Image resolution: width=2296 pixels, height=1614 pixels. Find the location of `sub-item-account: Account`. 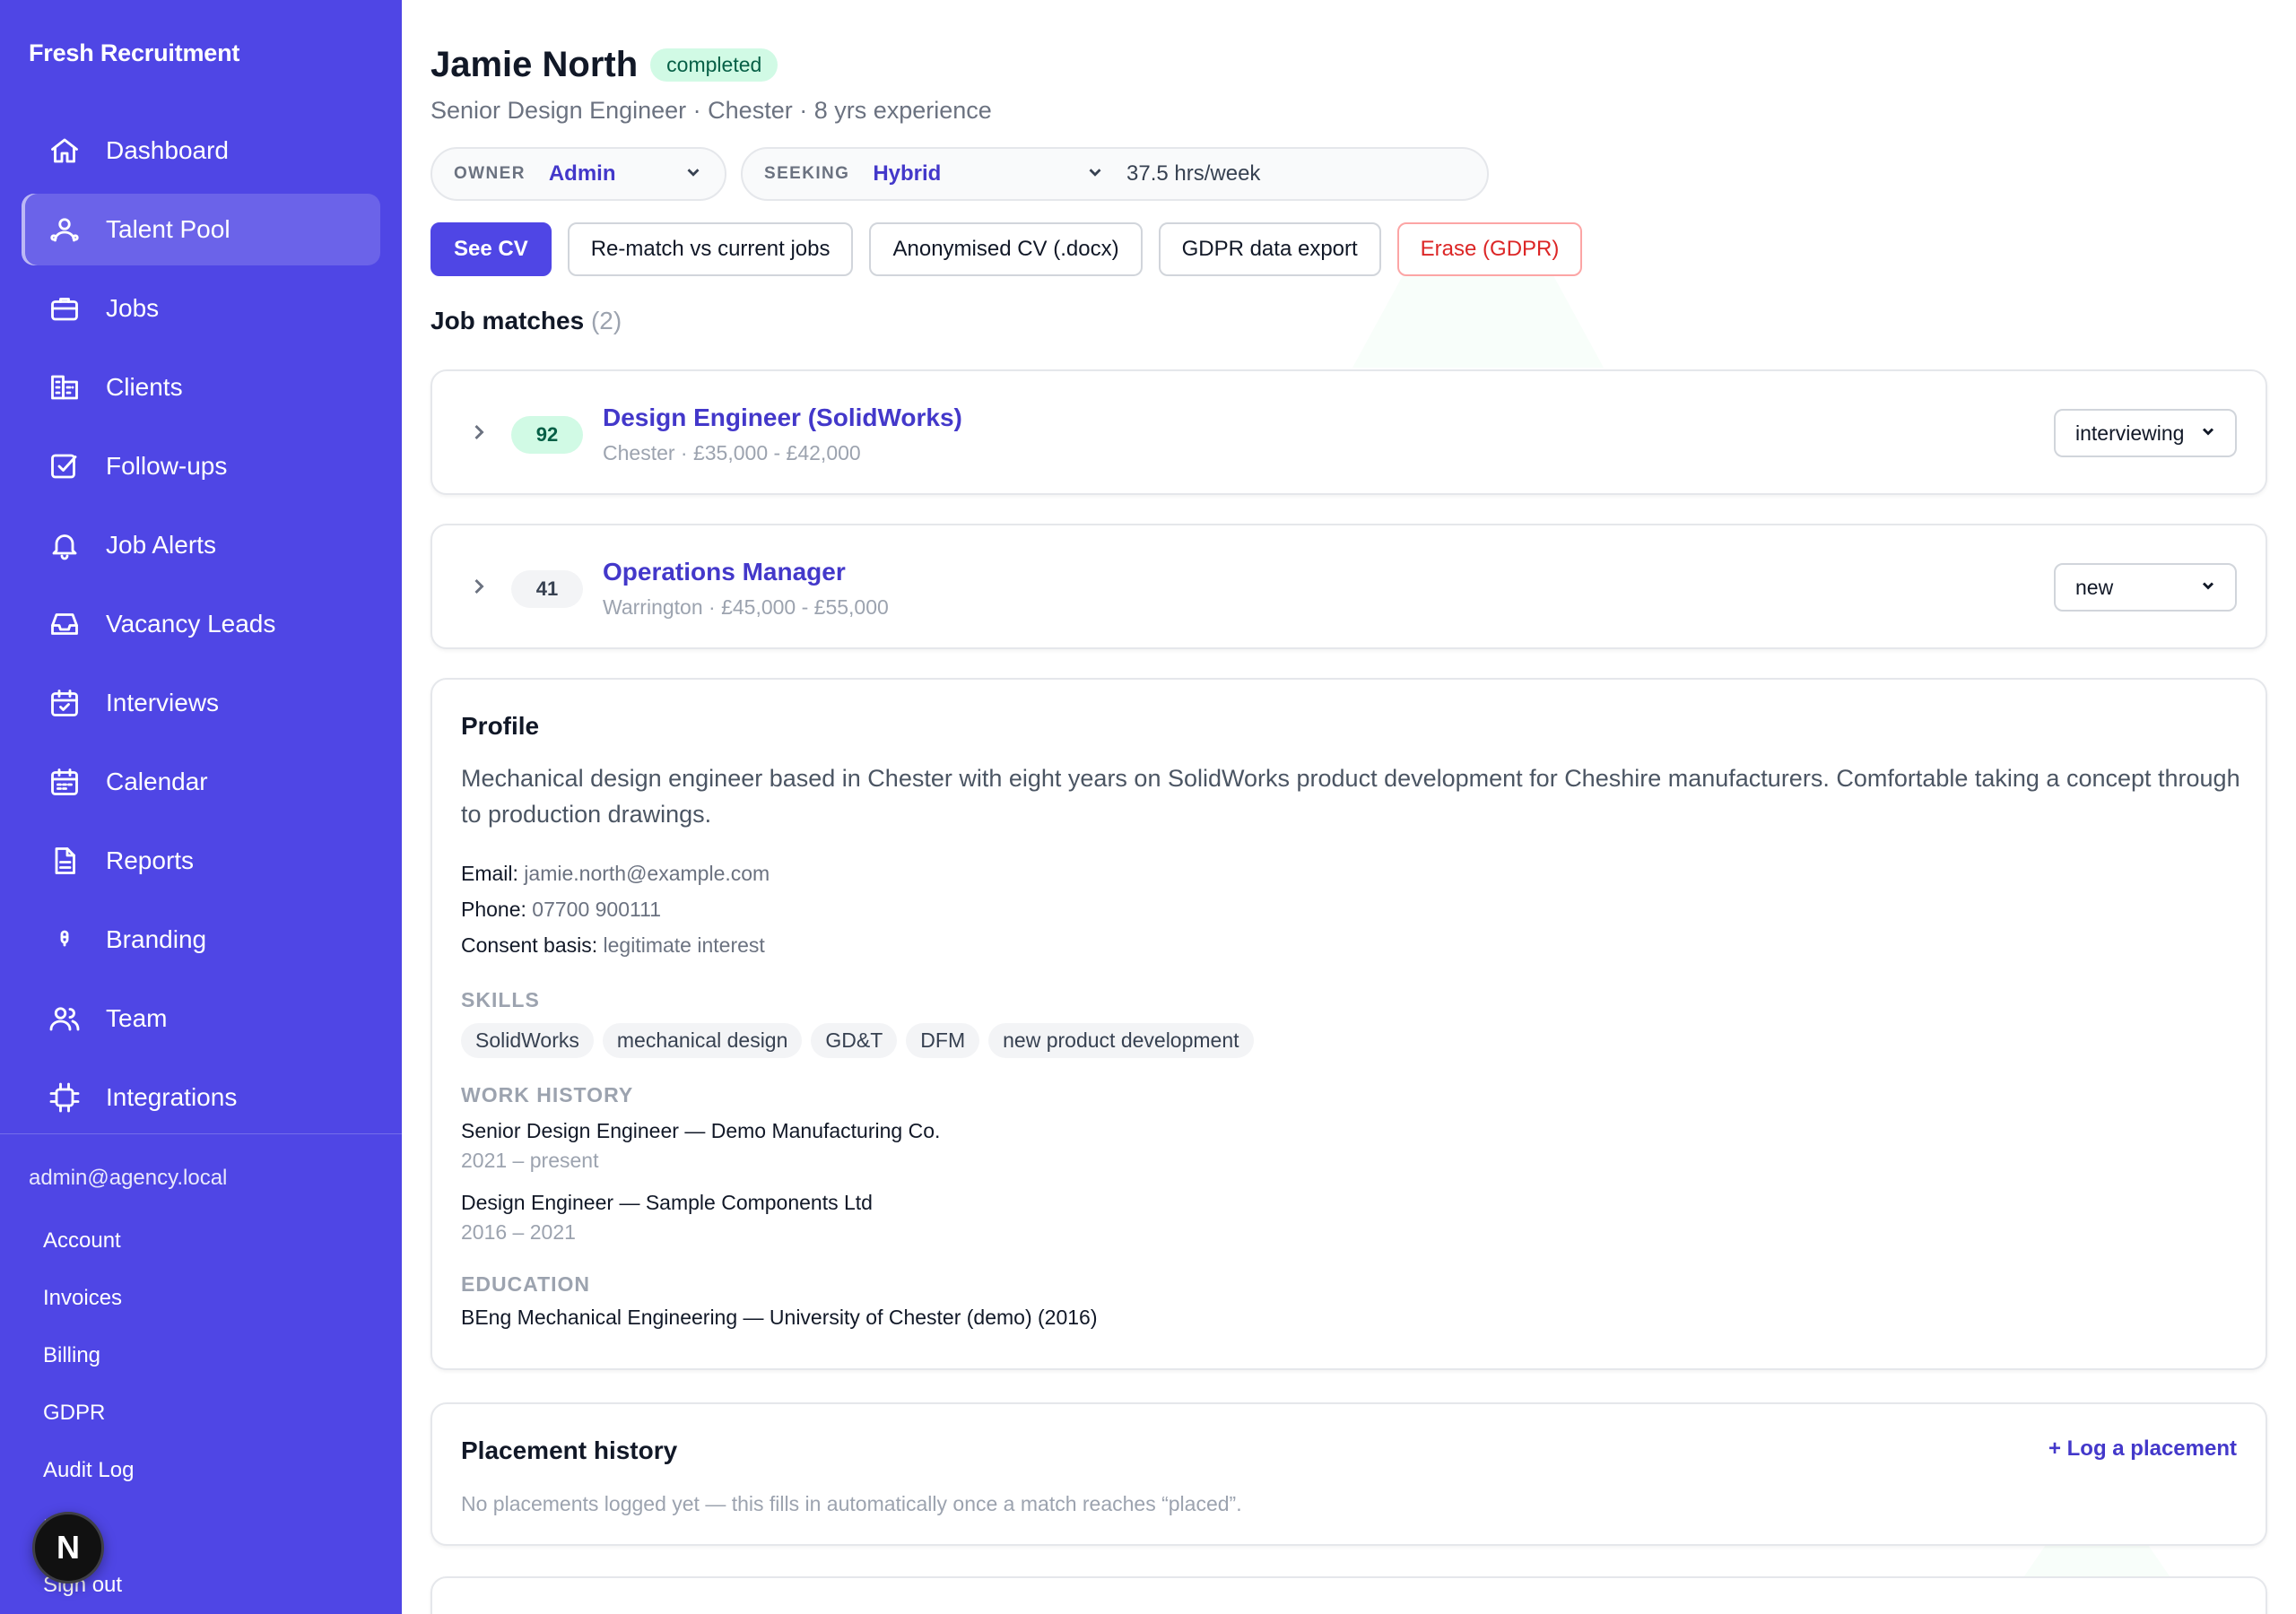

sub-item-account: Account is located at coordinates (88, 1241).